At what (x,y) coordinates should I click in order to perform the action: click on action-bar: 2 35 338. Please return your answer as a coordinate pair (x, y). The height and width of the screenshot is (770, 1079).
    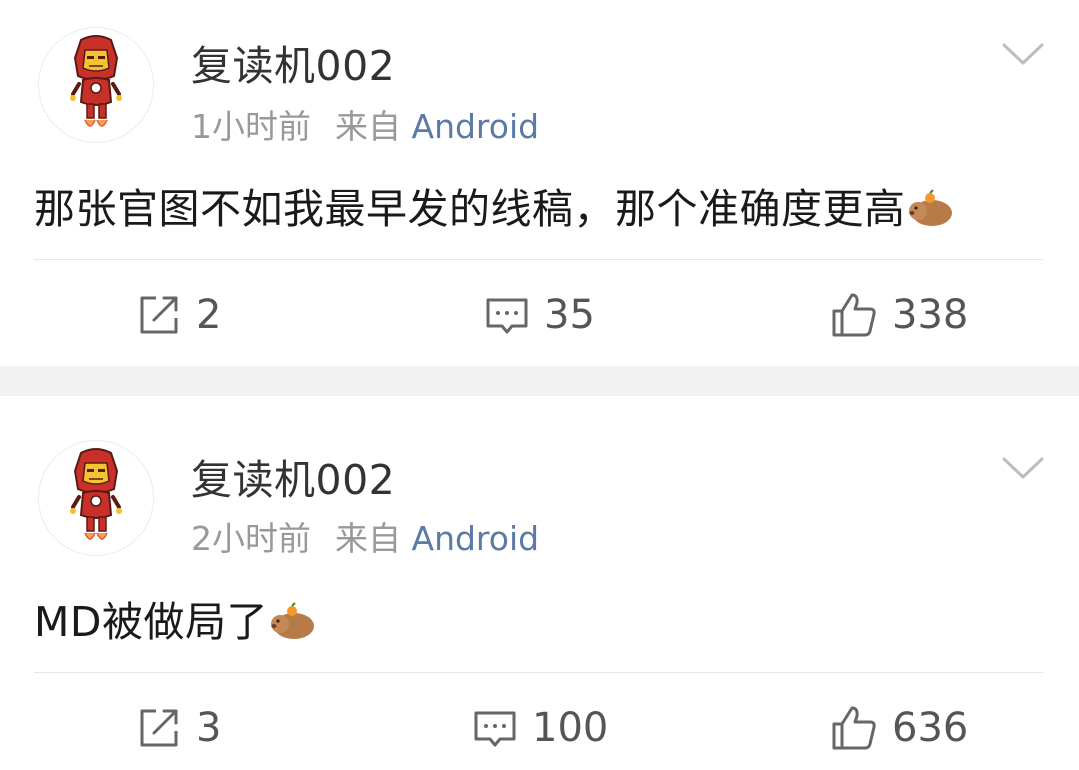
    Looking at the image, I should click on (539, 315).